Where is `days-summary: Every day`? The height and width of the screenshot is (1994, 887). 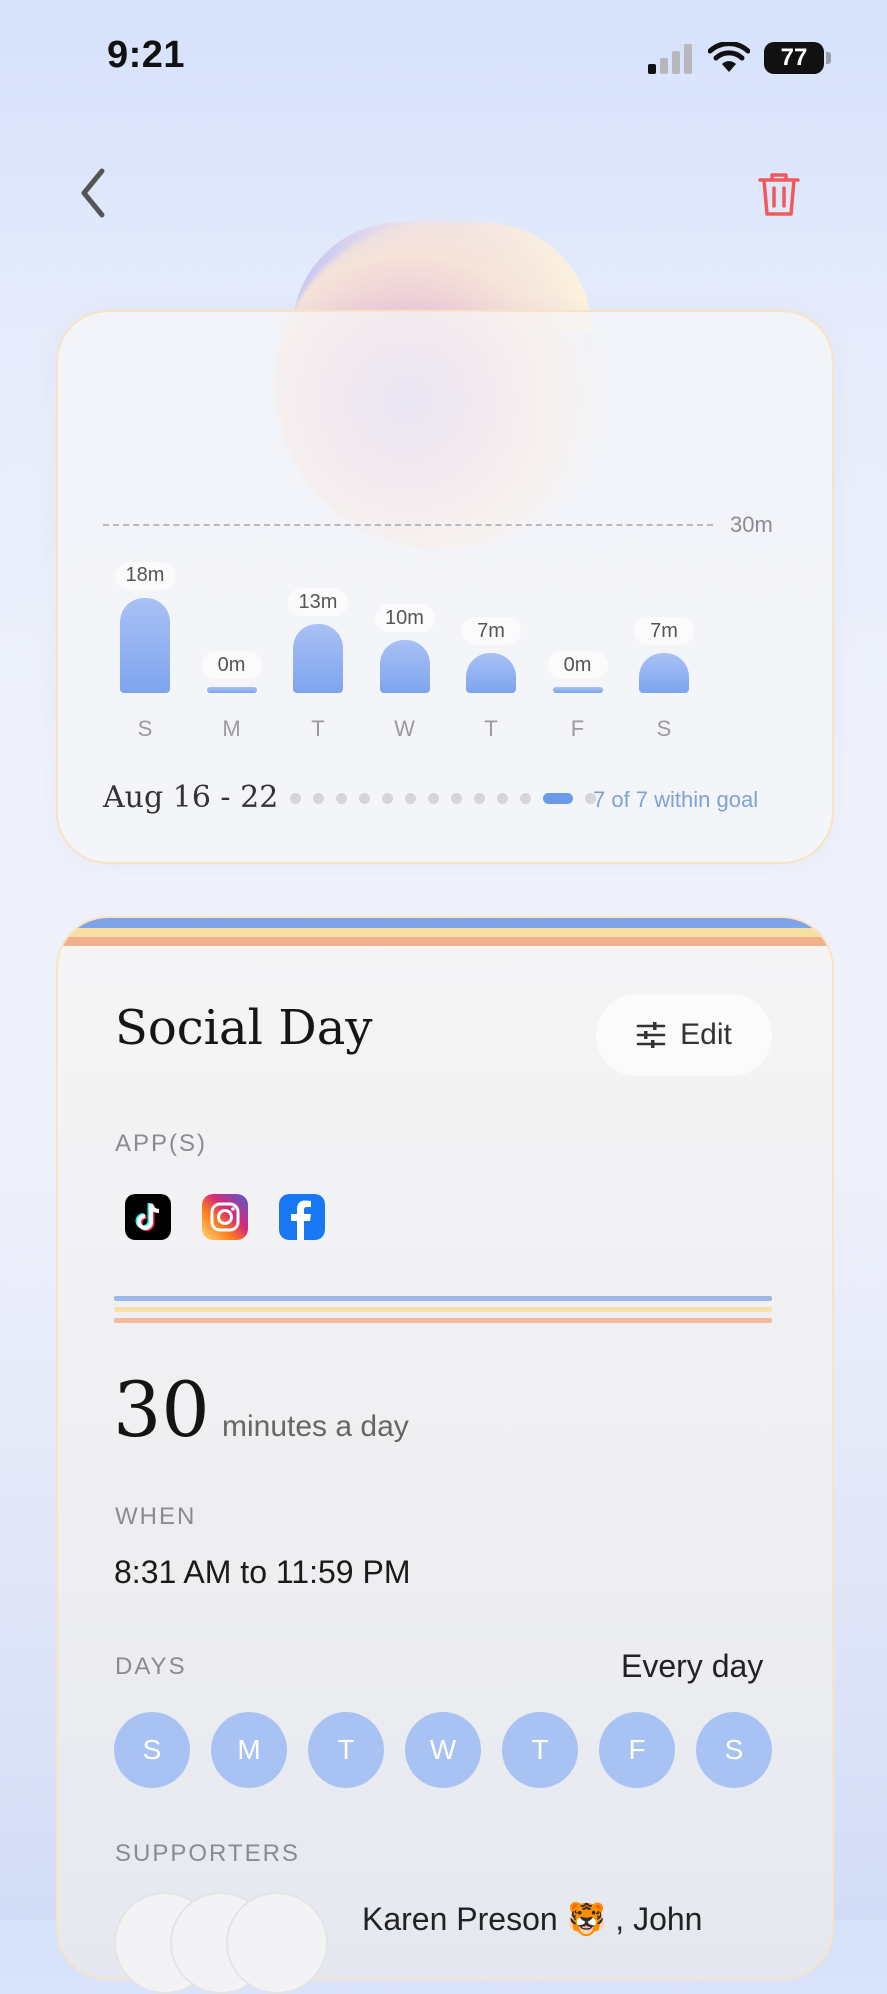 days-summary: Every day is located at coordinates (692, 1666).